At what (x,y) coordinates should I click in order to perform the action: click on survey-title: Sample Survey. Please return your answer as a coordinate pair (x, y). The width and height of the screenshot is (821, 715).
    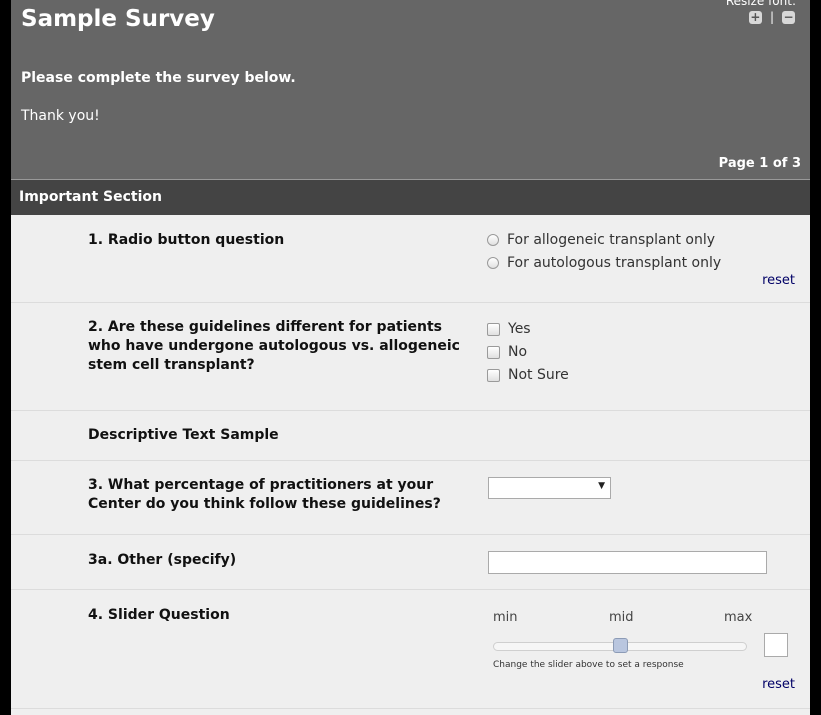
    Looking at the image, I should click on (118, 19).